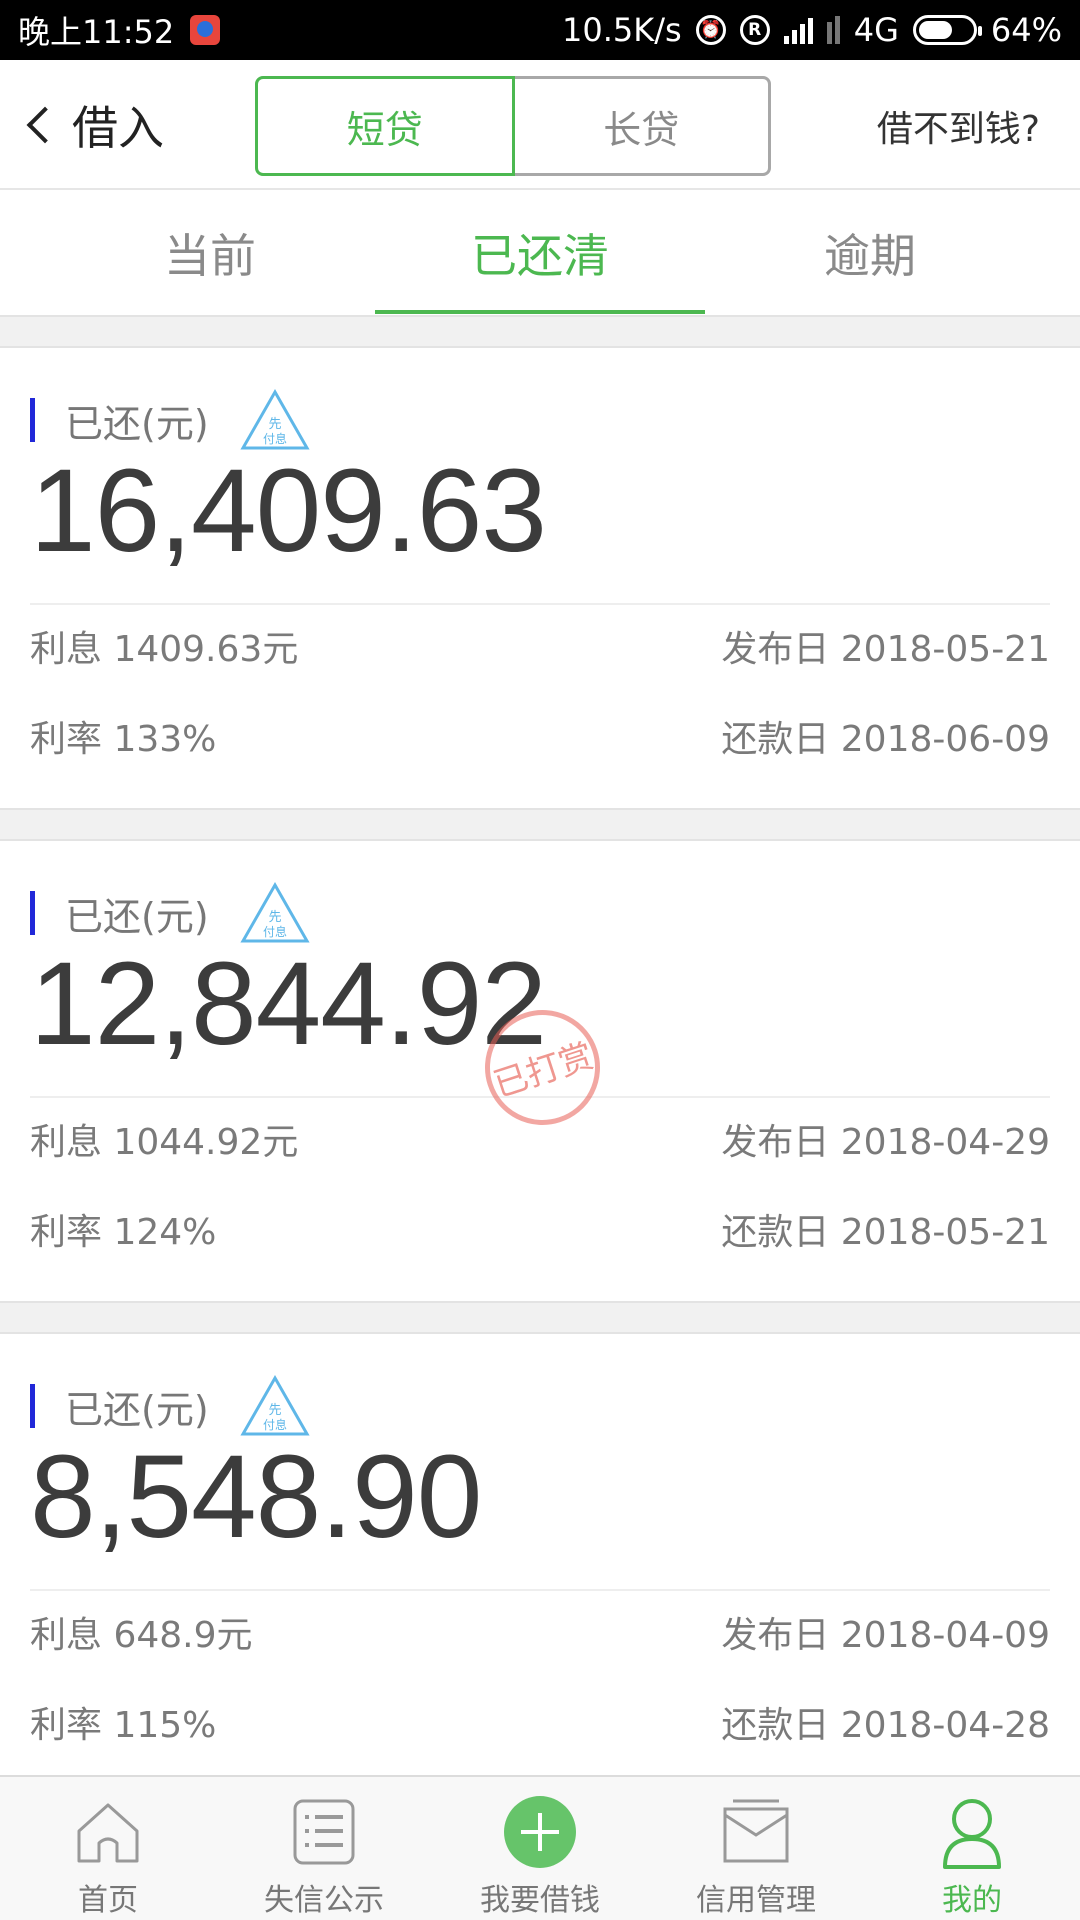  I want to click on stamp-text: 已打赏, so click(543, 1071).